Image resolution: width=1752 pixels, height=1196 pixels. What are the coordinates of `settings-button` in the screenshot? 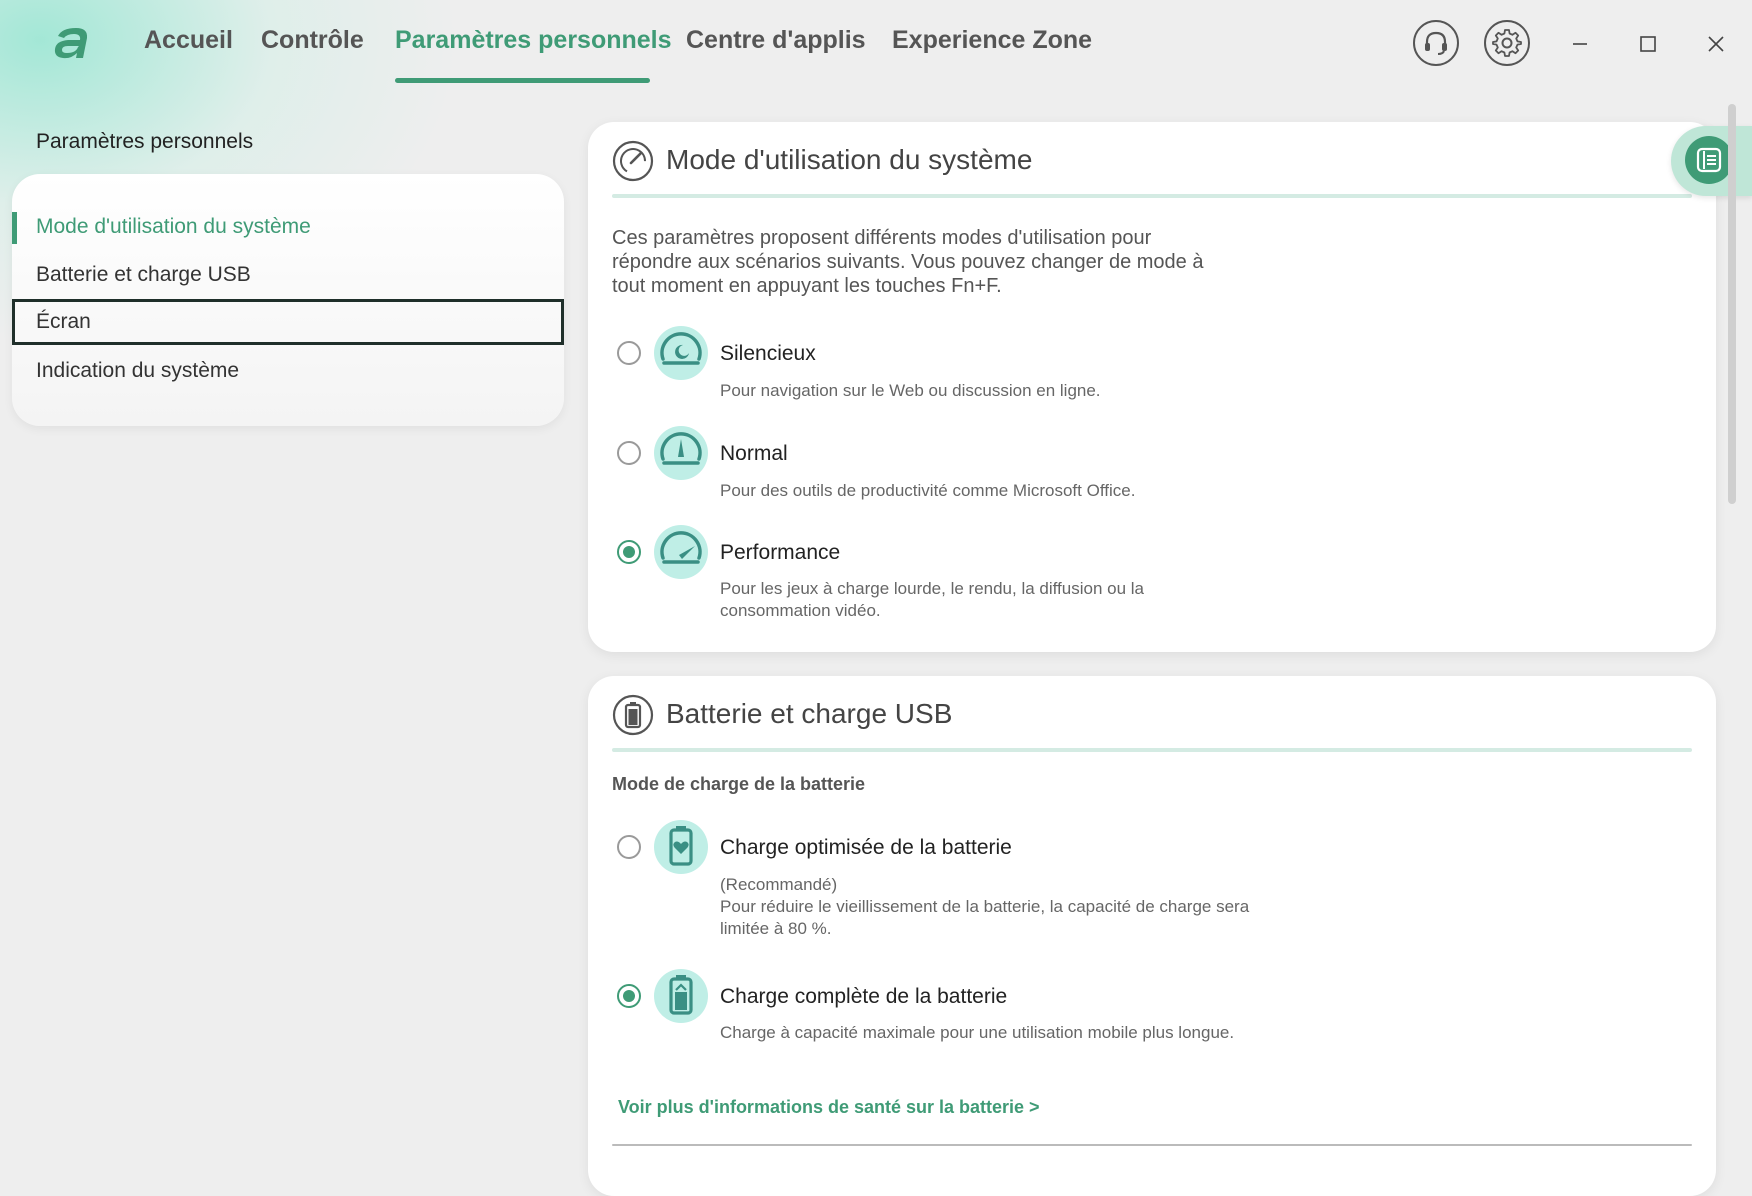 It's located at (1507, 43).